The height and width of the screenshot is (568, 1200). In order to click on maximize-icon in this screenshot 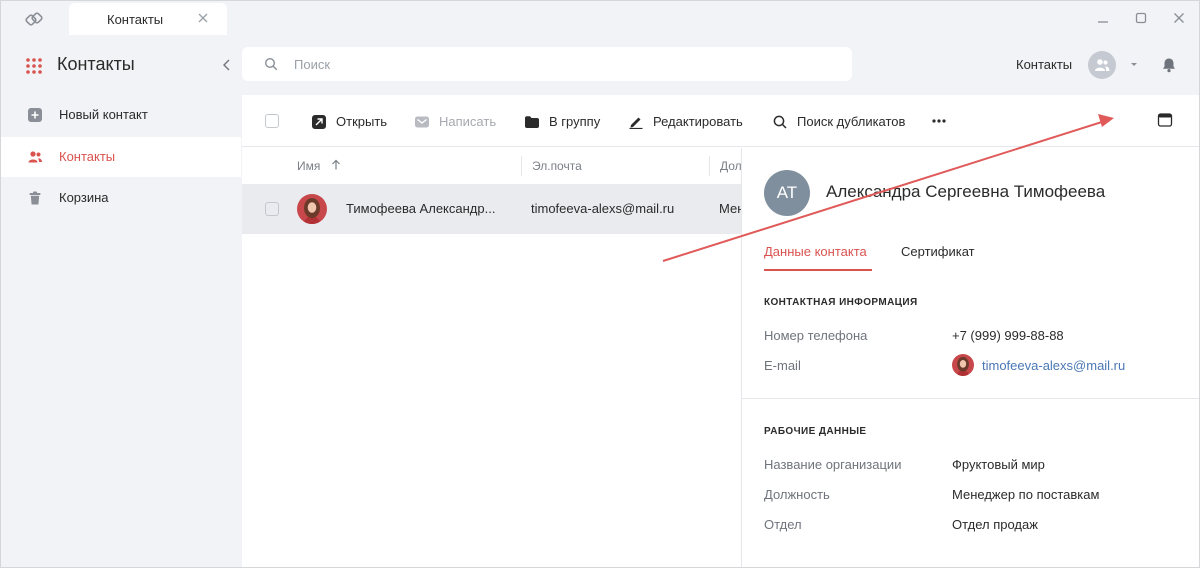, I will do `click(1141, 18)`.